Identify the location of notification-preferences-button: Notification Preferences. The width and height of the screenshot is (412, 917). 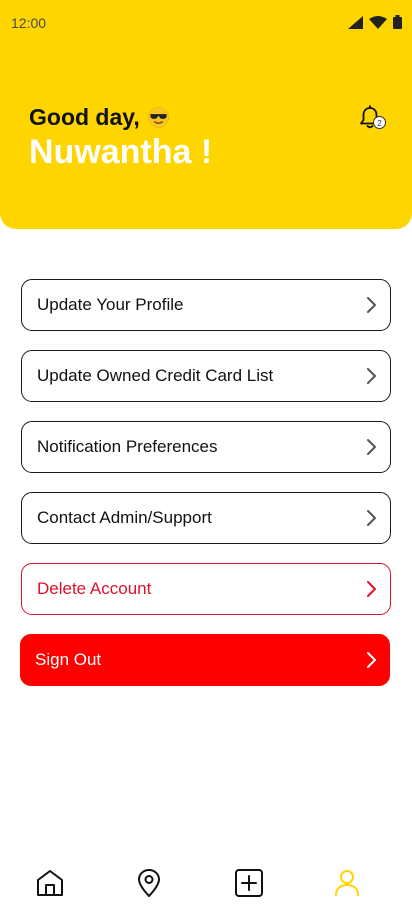
(206, 447).